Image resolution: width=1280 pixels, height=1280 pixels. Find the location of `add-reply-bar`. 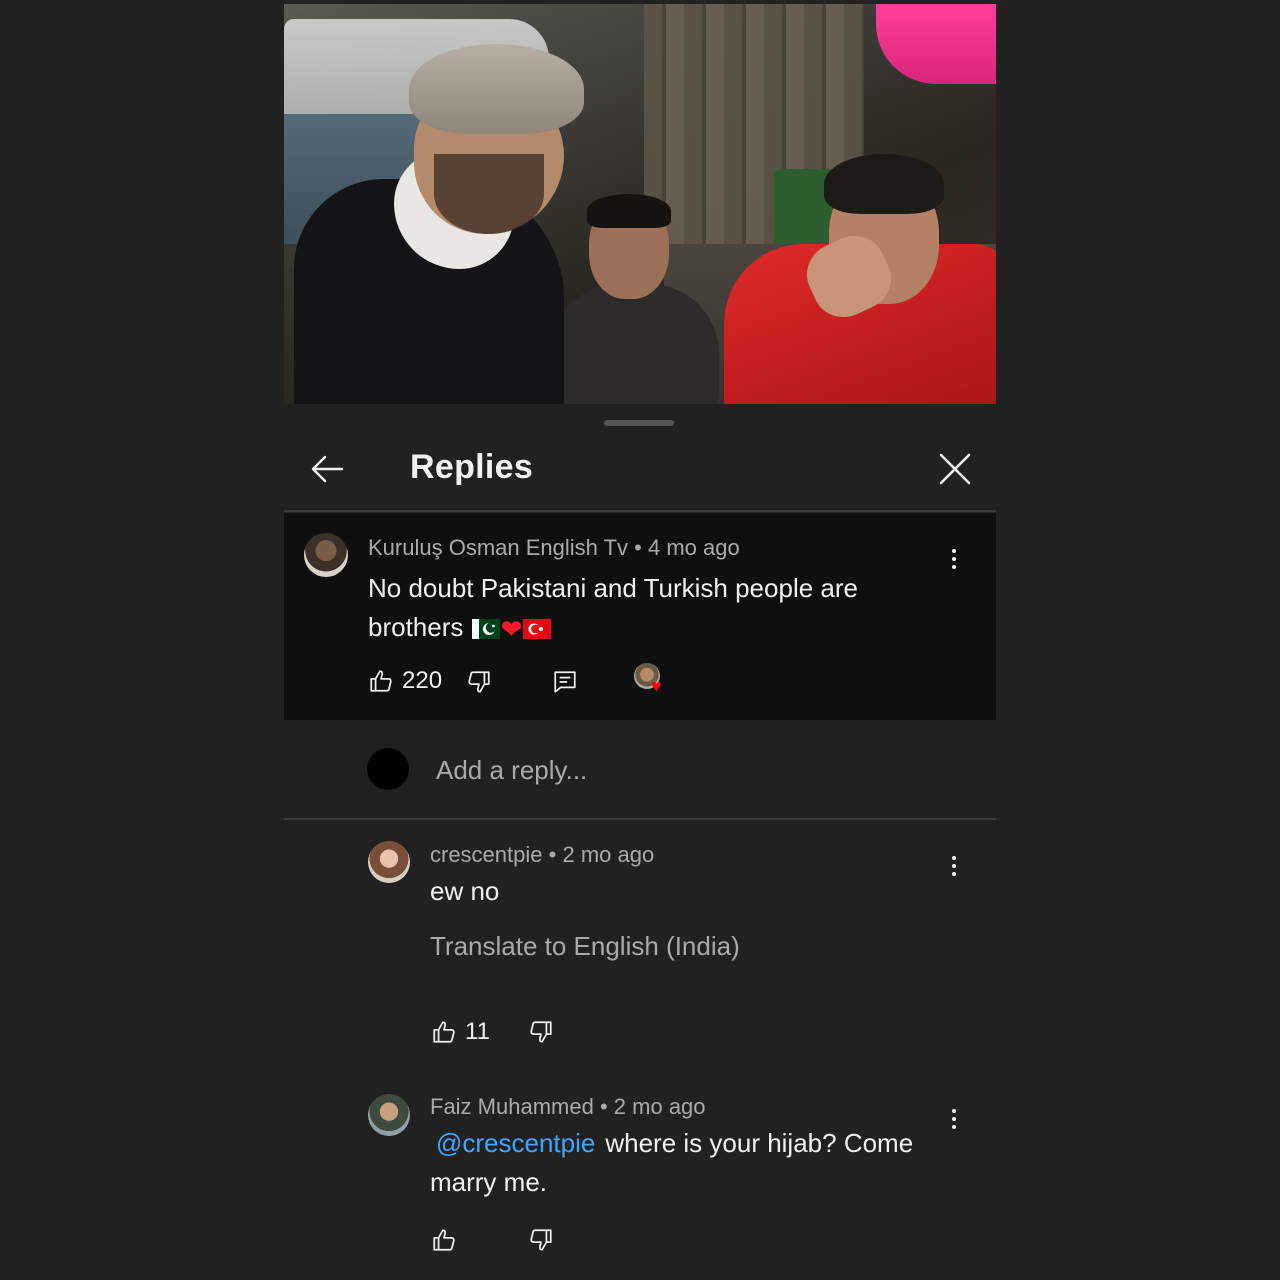

add-reply-bar is located at coordinates (640, 769).